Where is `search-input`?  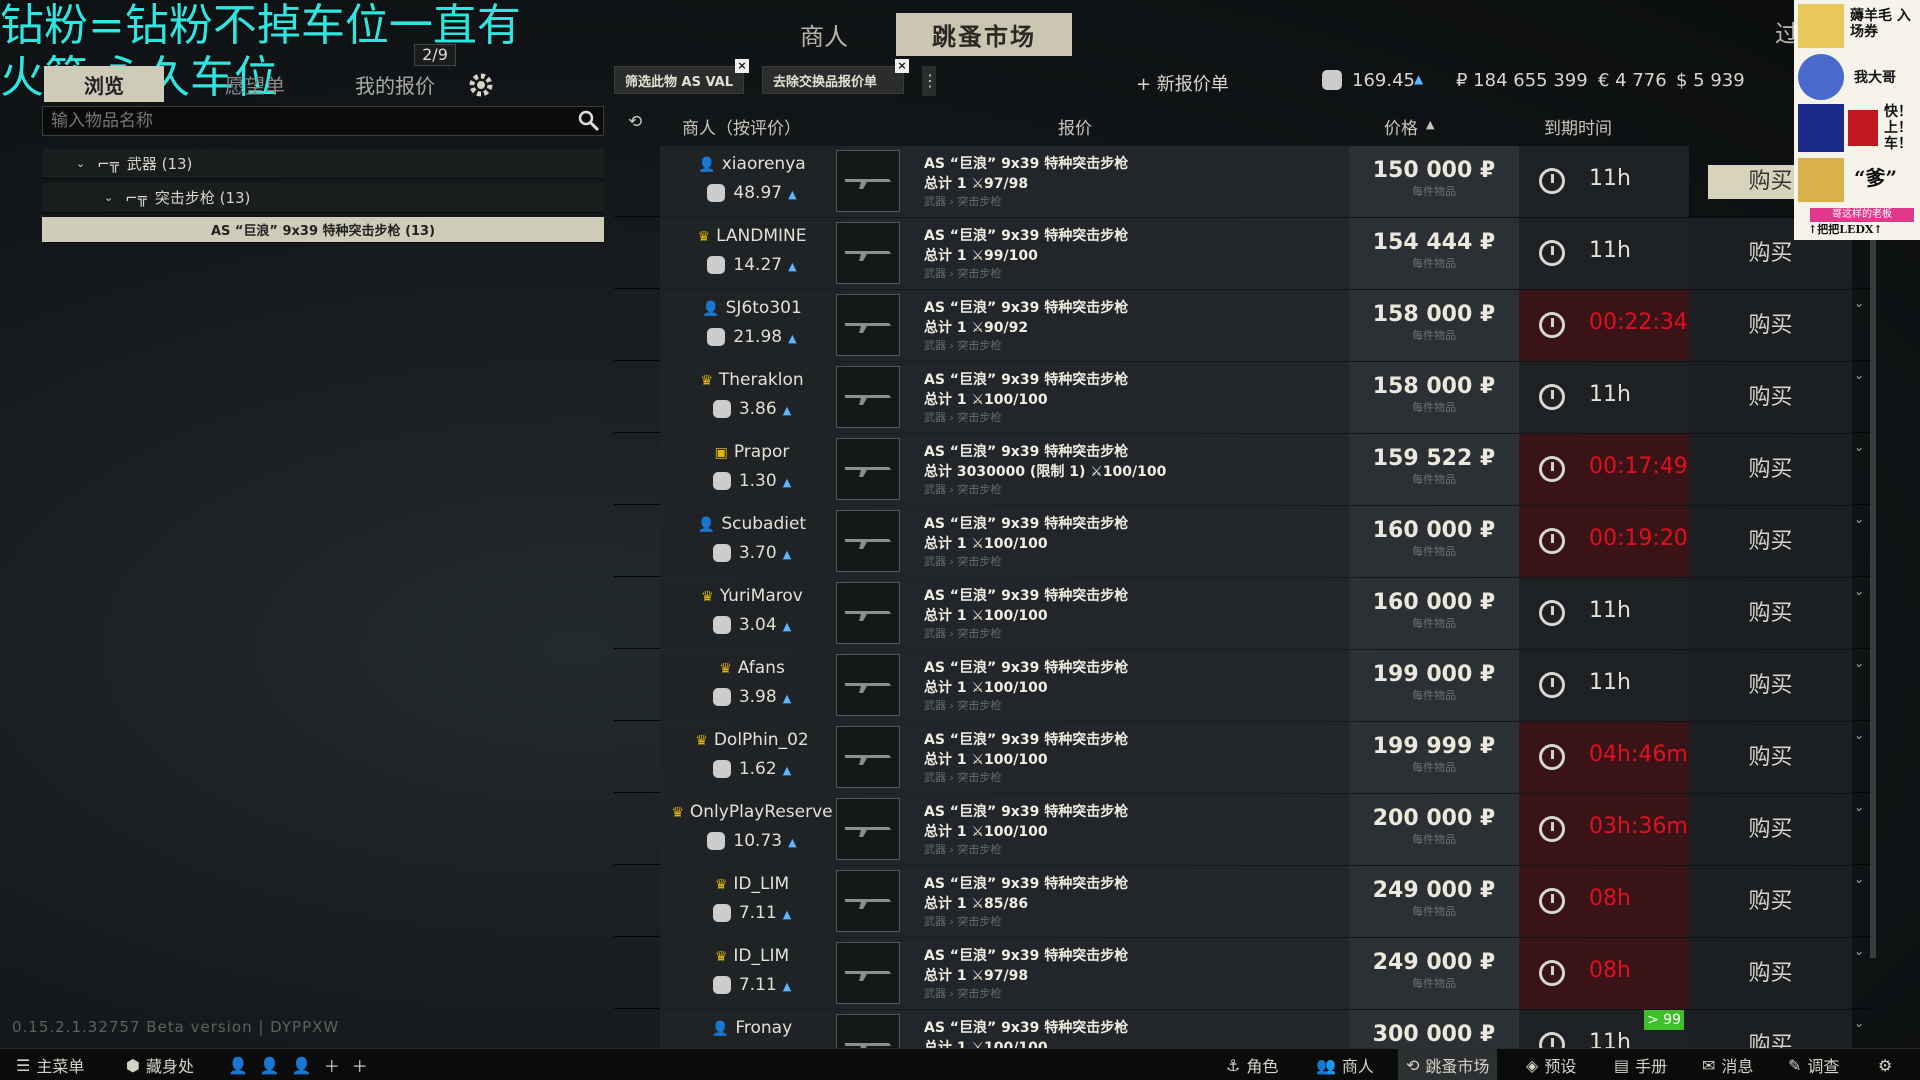
search-input is located at coordinates (323, 121).